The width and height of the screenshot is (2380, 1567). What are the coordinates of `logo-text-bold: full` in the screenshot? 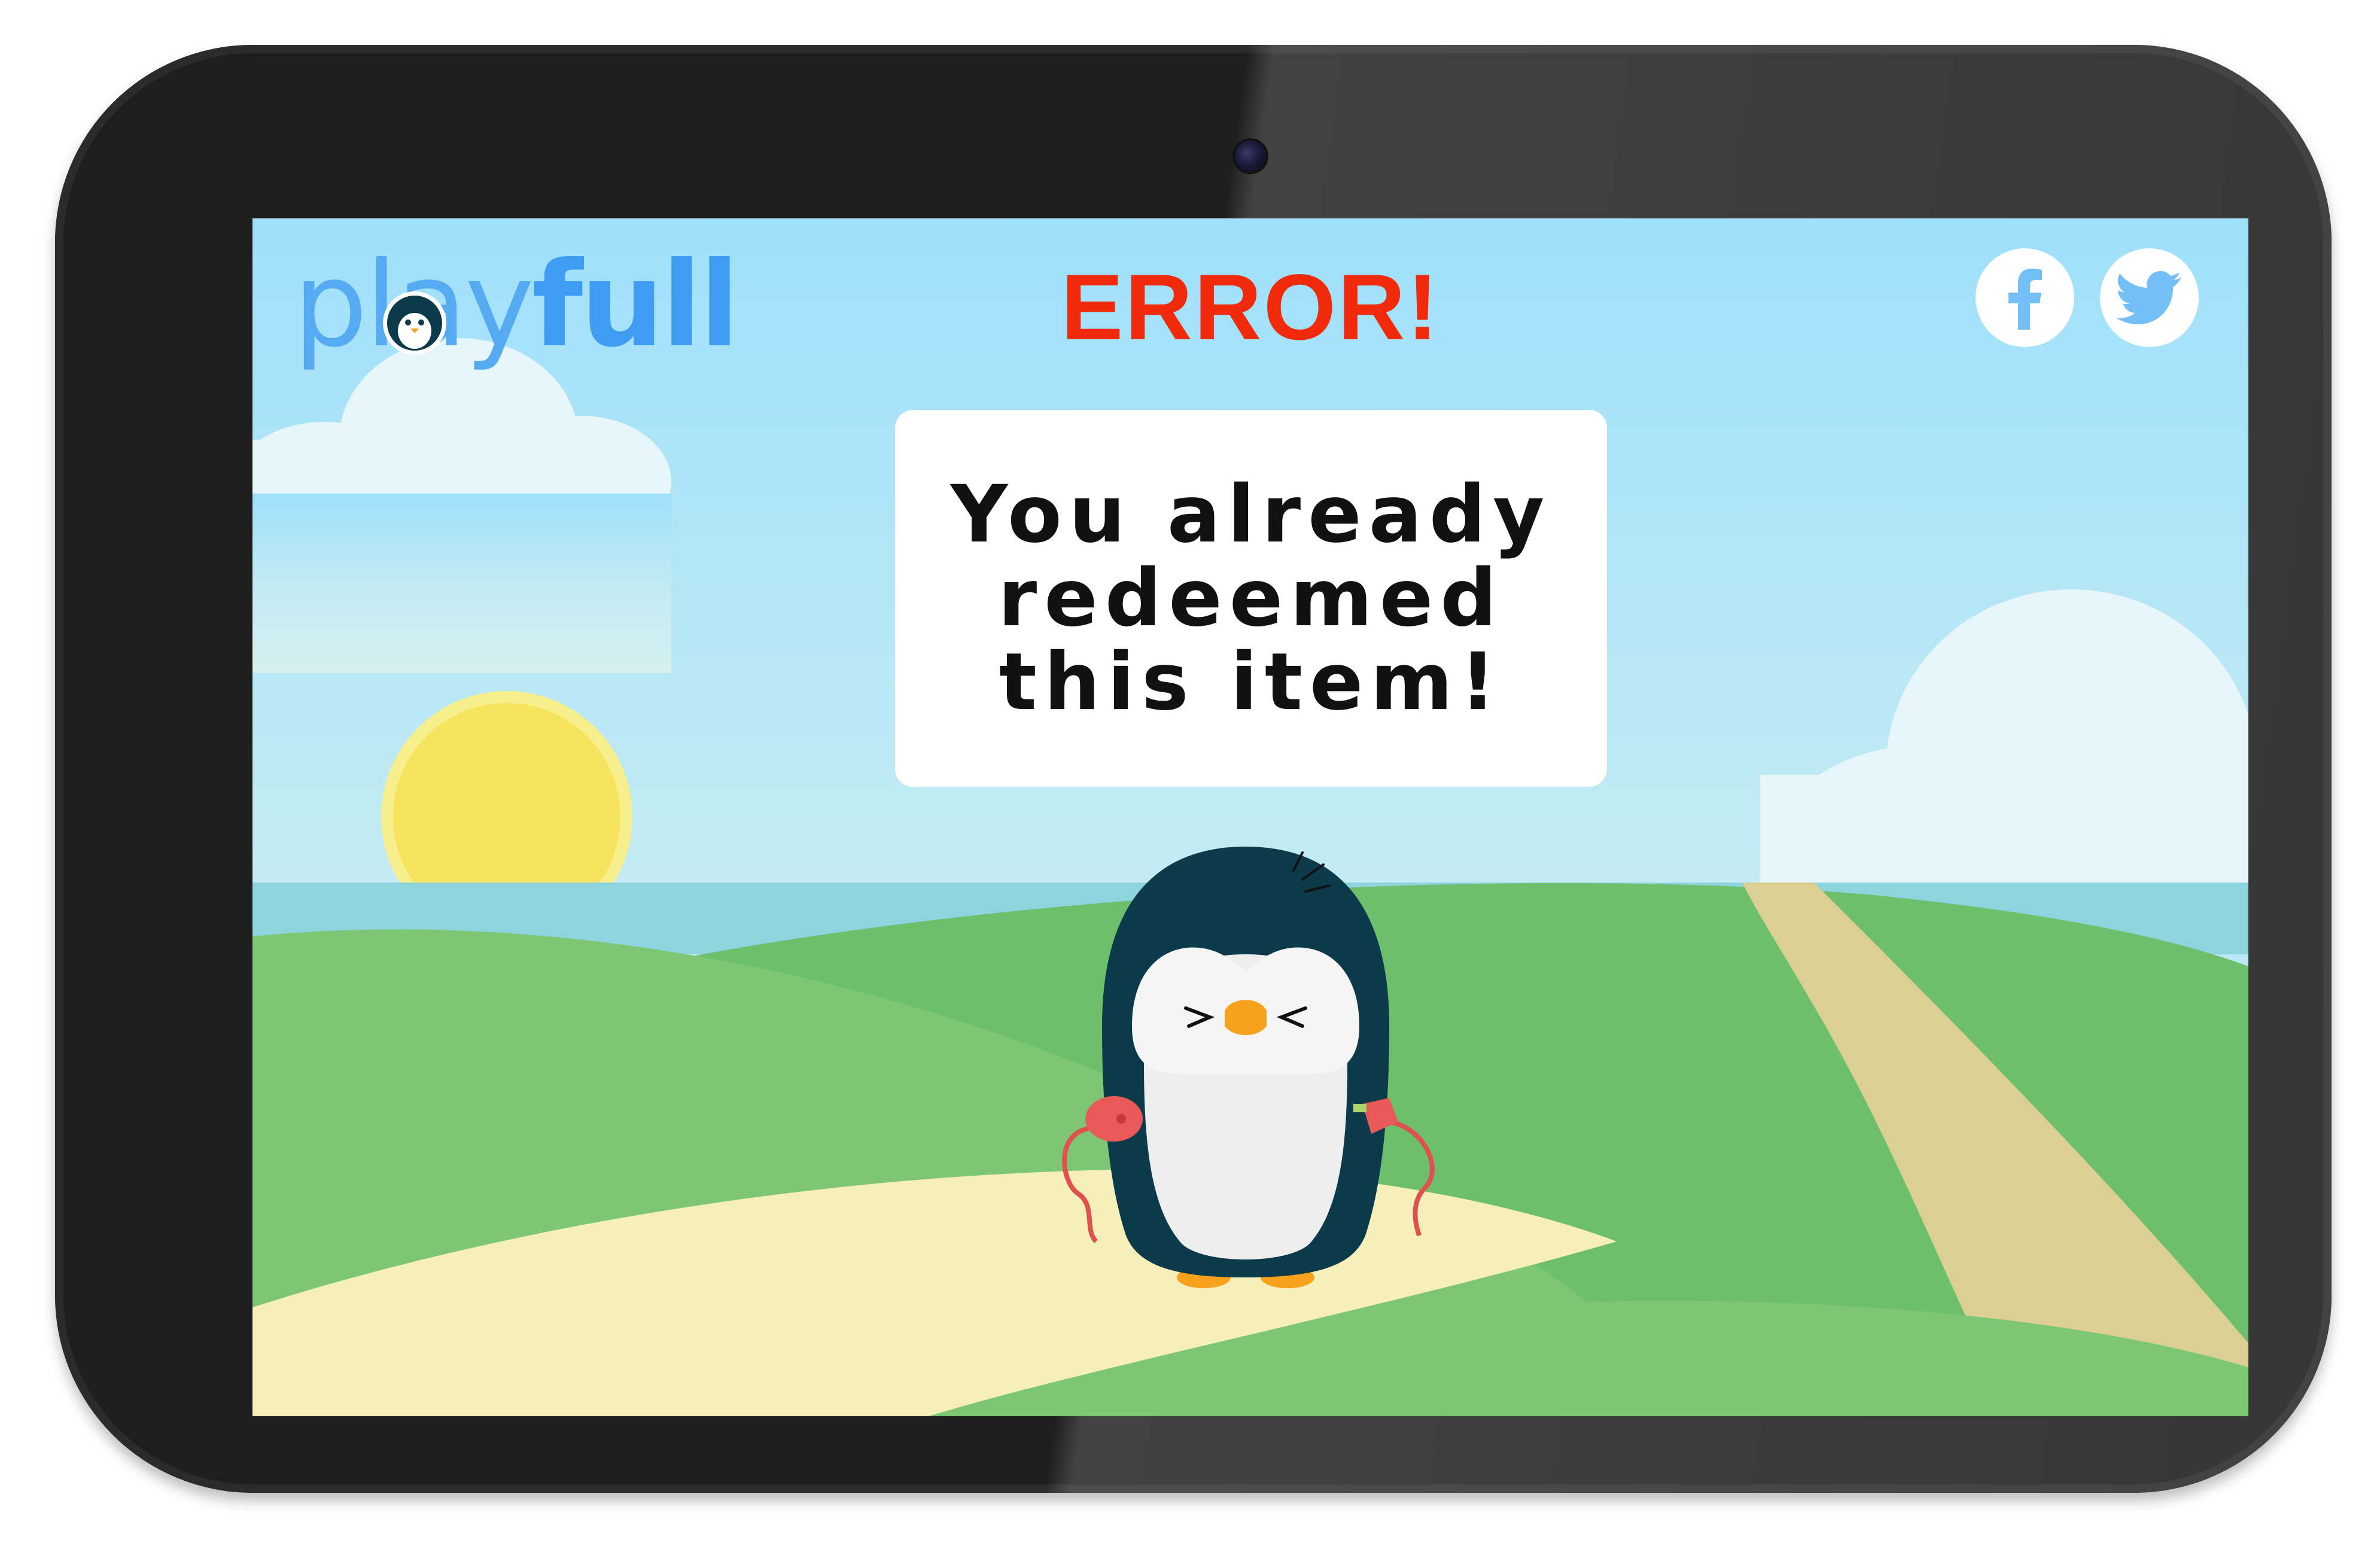 It's located at (635, 305).